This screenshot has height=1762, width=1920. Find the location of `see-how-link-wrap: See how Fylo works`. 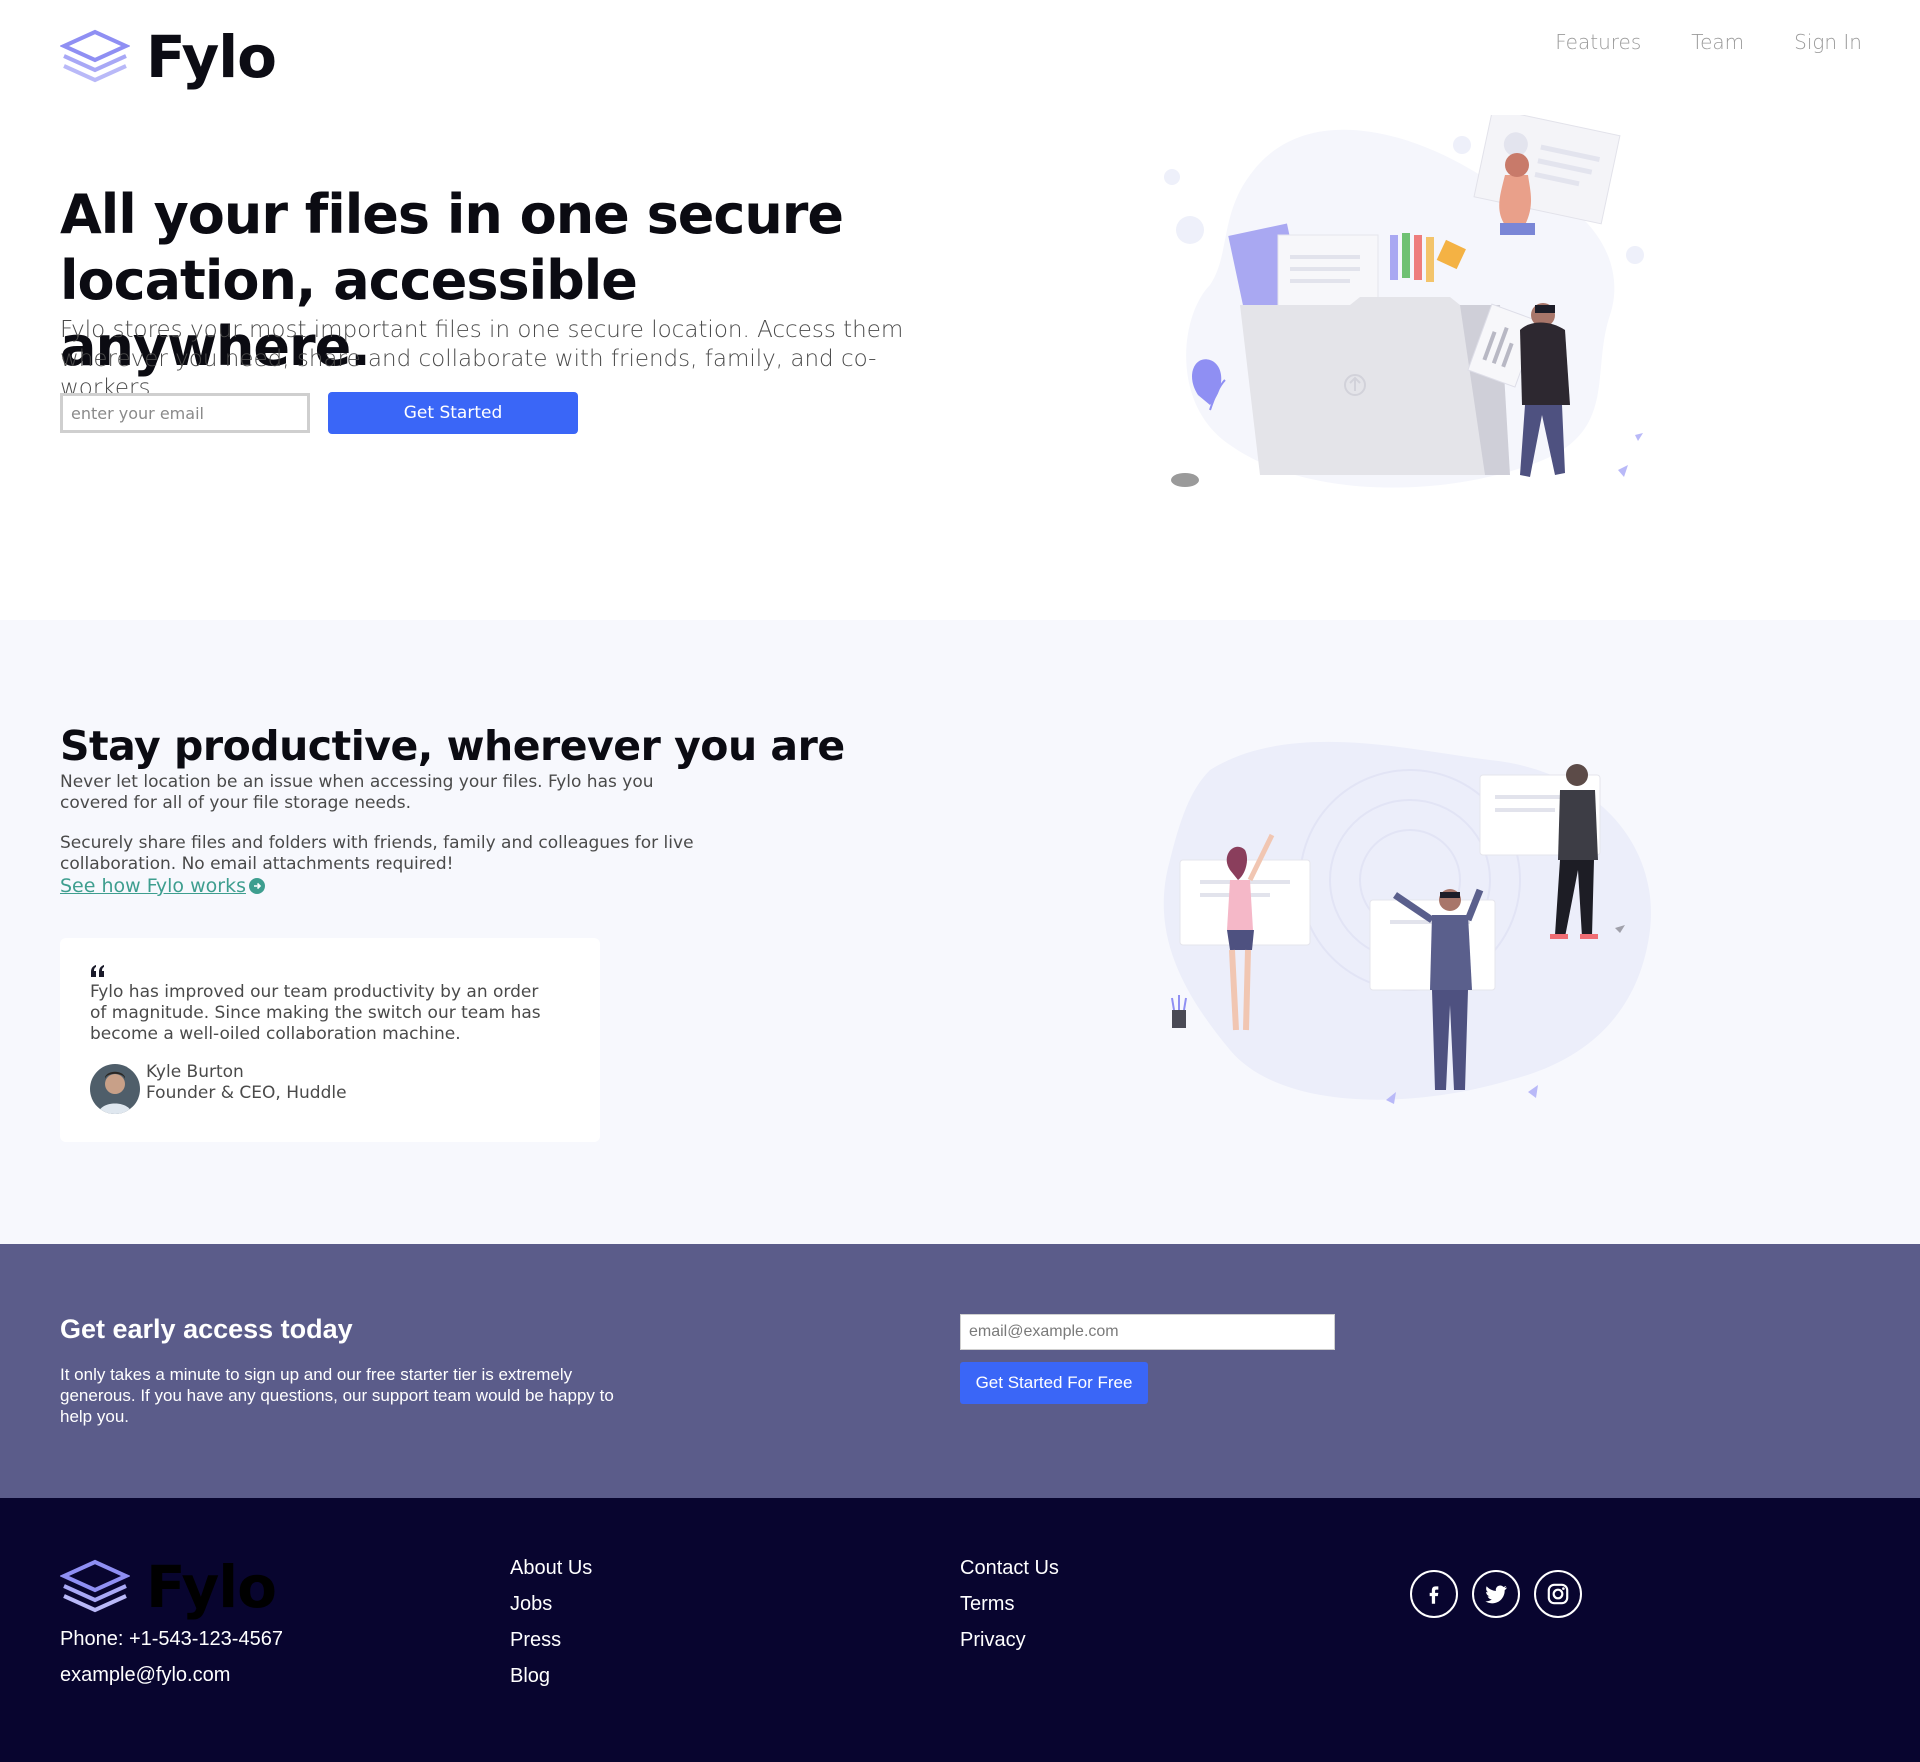

see-how-link-wrap: See how Fylo works is located at coordinates (162, 886).